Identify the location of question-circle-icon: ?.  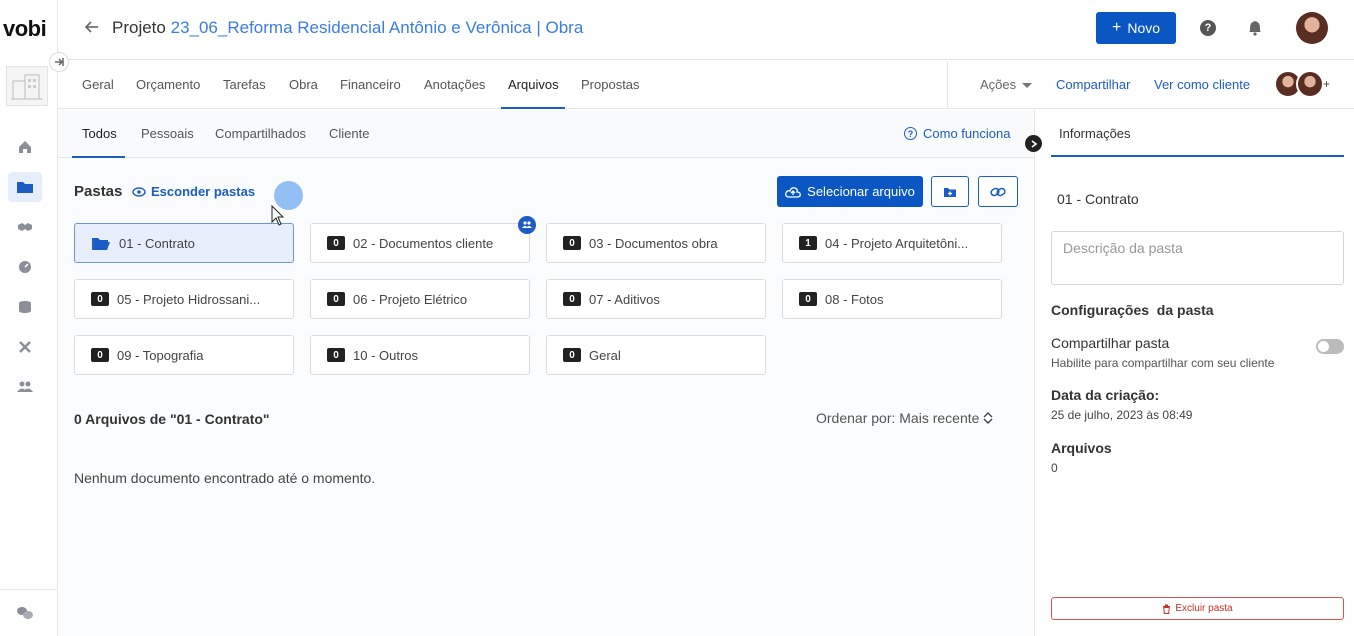
(910, 133).